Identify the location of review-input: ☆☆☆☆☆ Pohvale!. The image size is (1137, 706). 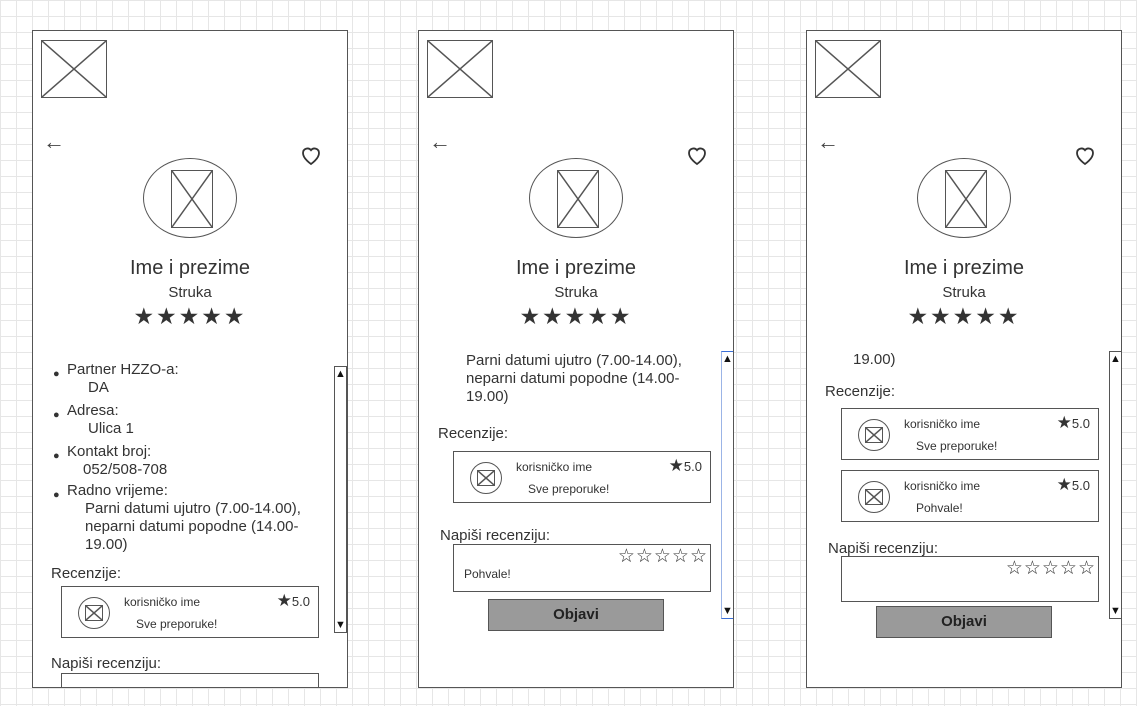
(582, 568).